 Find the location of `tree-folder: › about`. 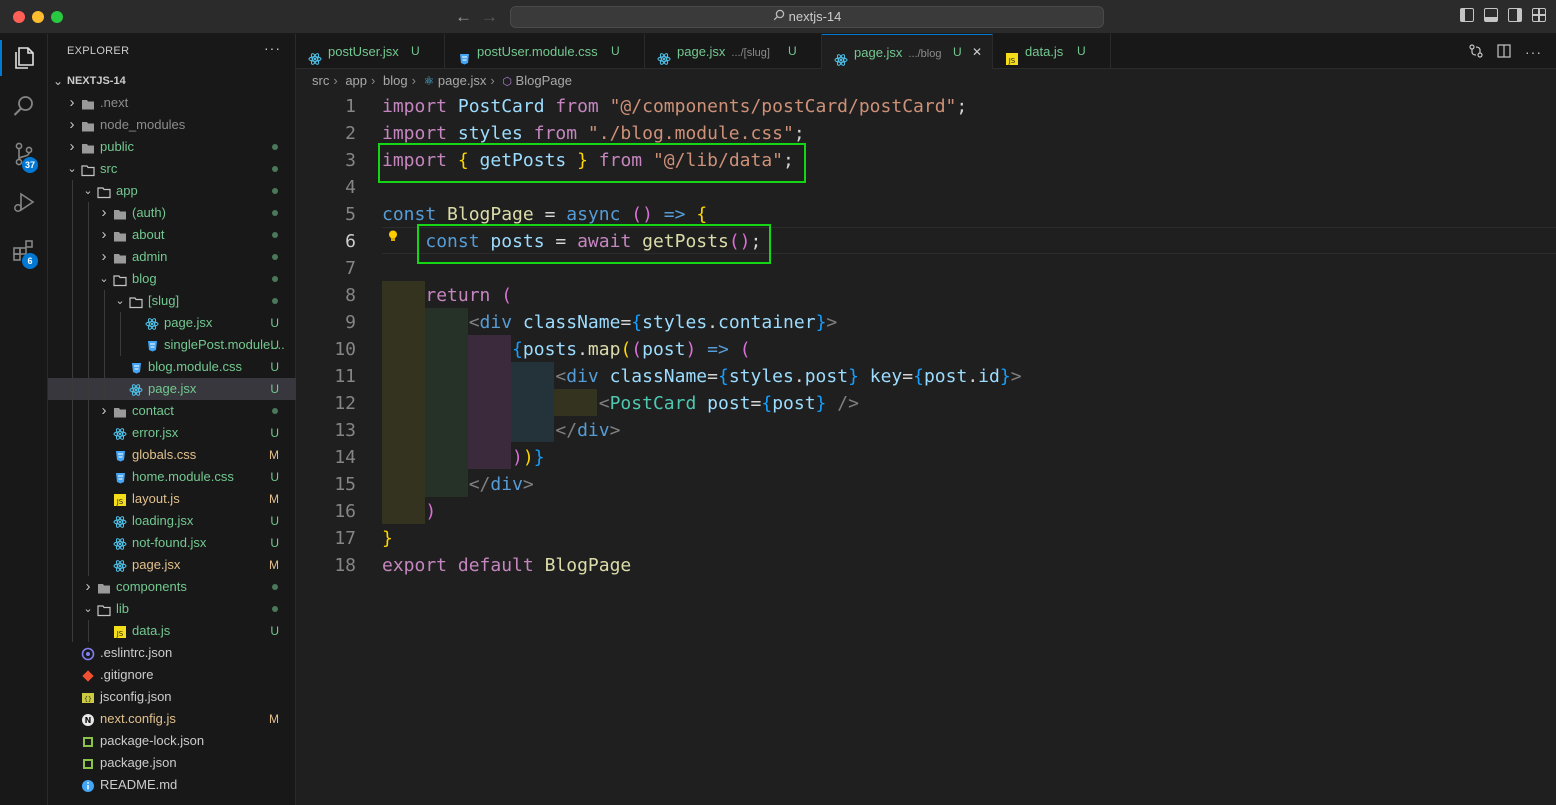

tree-folder: › about is located at coordinates (172, 235).